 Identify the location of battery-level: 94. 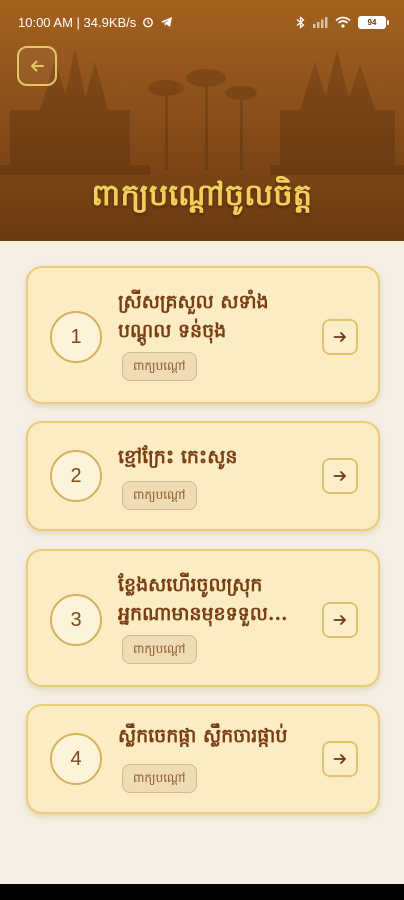
(372, 22).